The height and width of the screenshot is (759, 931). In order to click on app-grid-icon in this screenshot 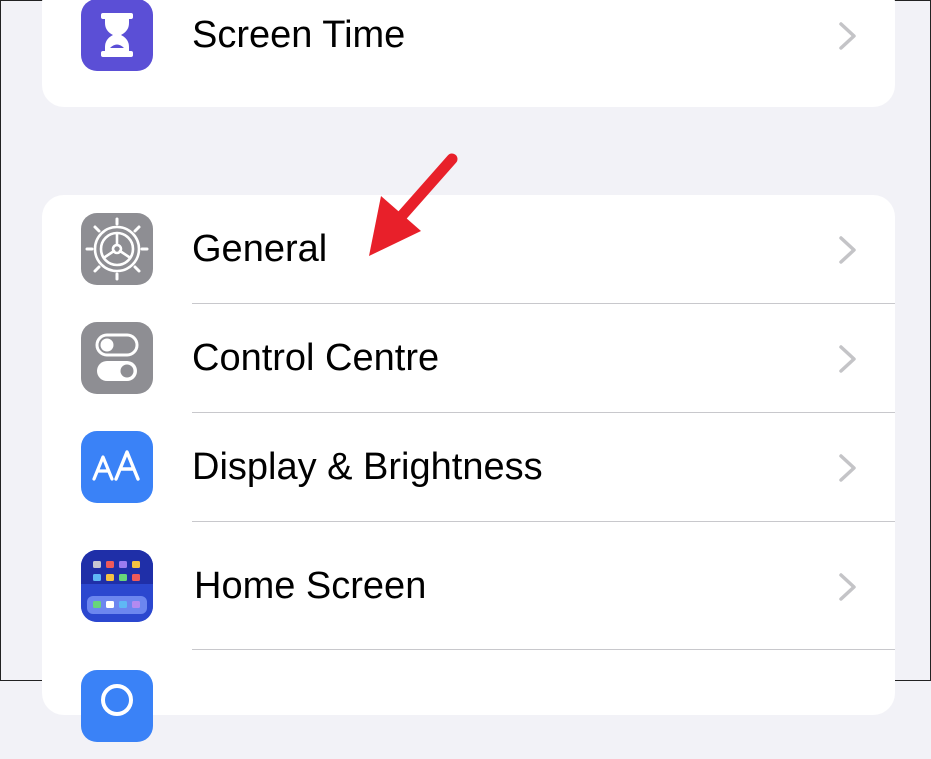, I will do `click(117, 586)`.